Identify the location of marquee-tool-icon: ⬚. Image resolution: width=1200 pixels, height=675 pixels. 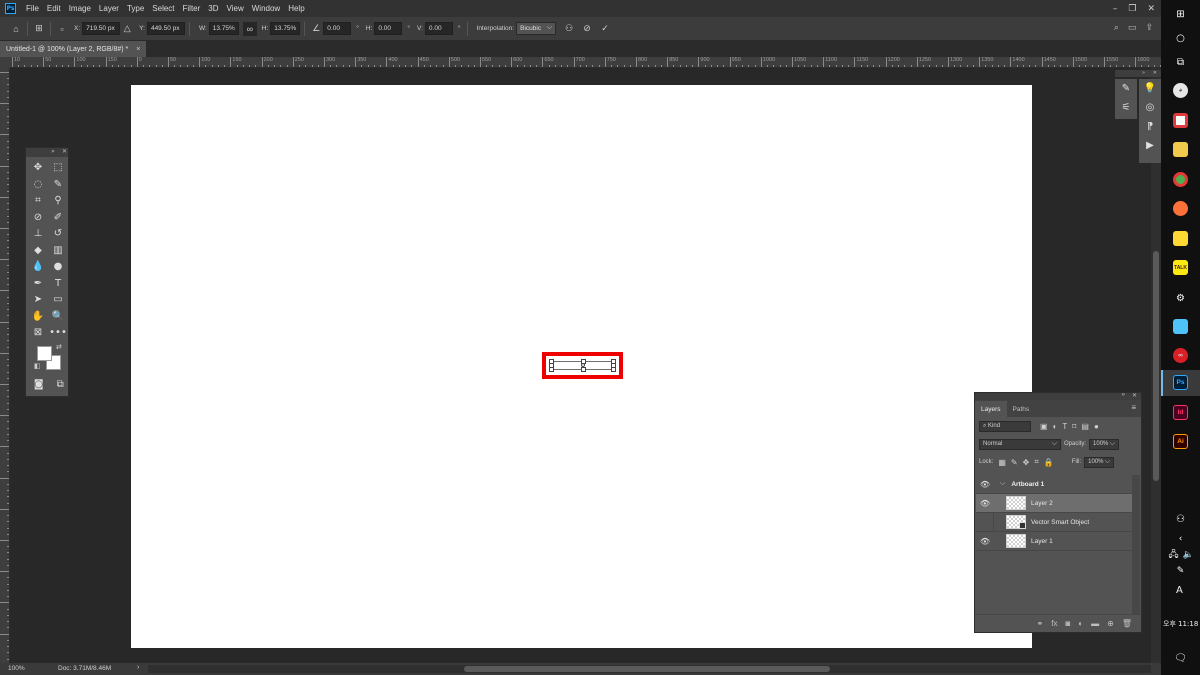
(58, 167).